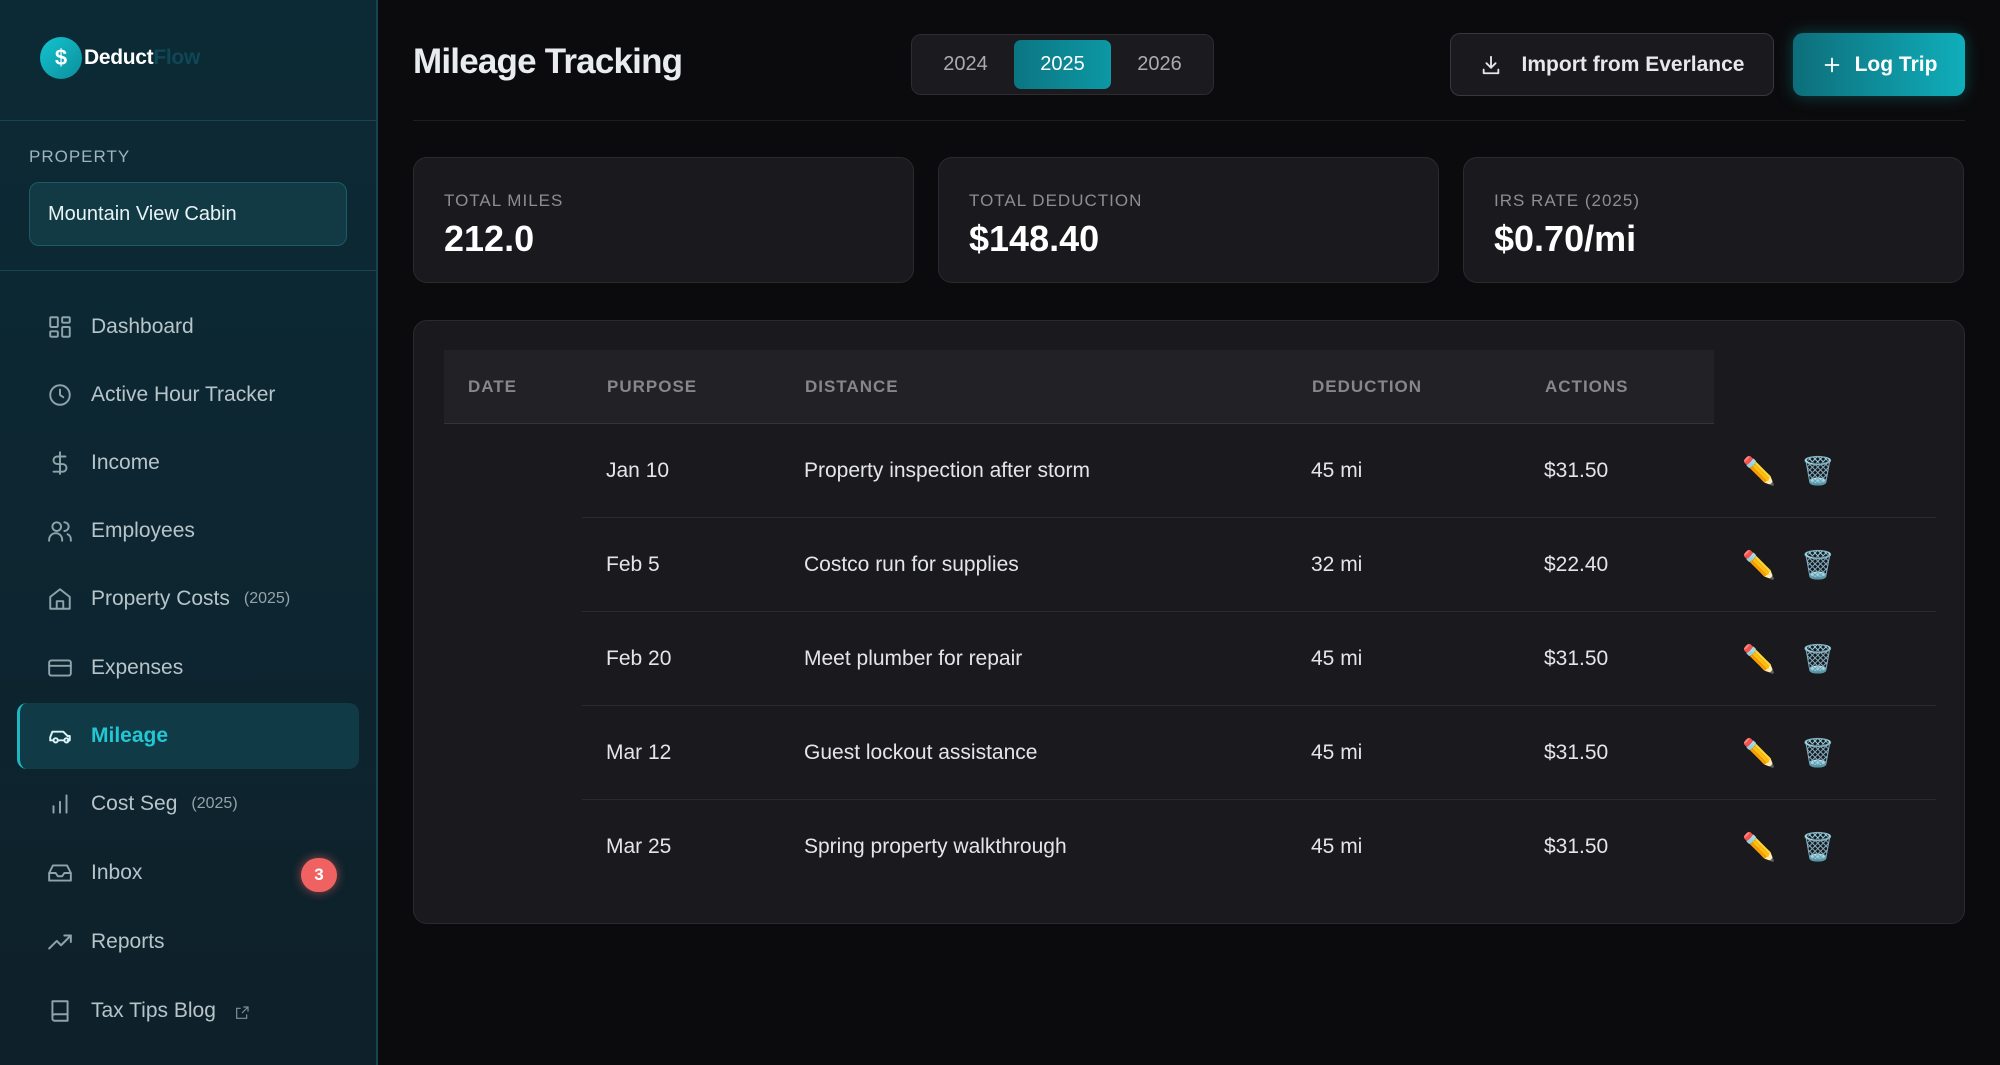 Image resolution: width=2000 pixels, height=1065 pixels. I want to click on sidebar-item-active-hour-tracker: Active Hour Tracker, so click(188, 395).